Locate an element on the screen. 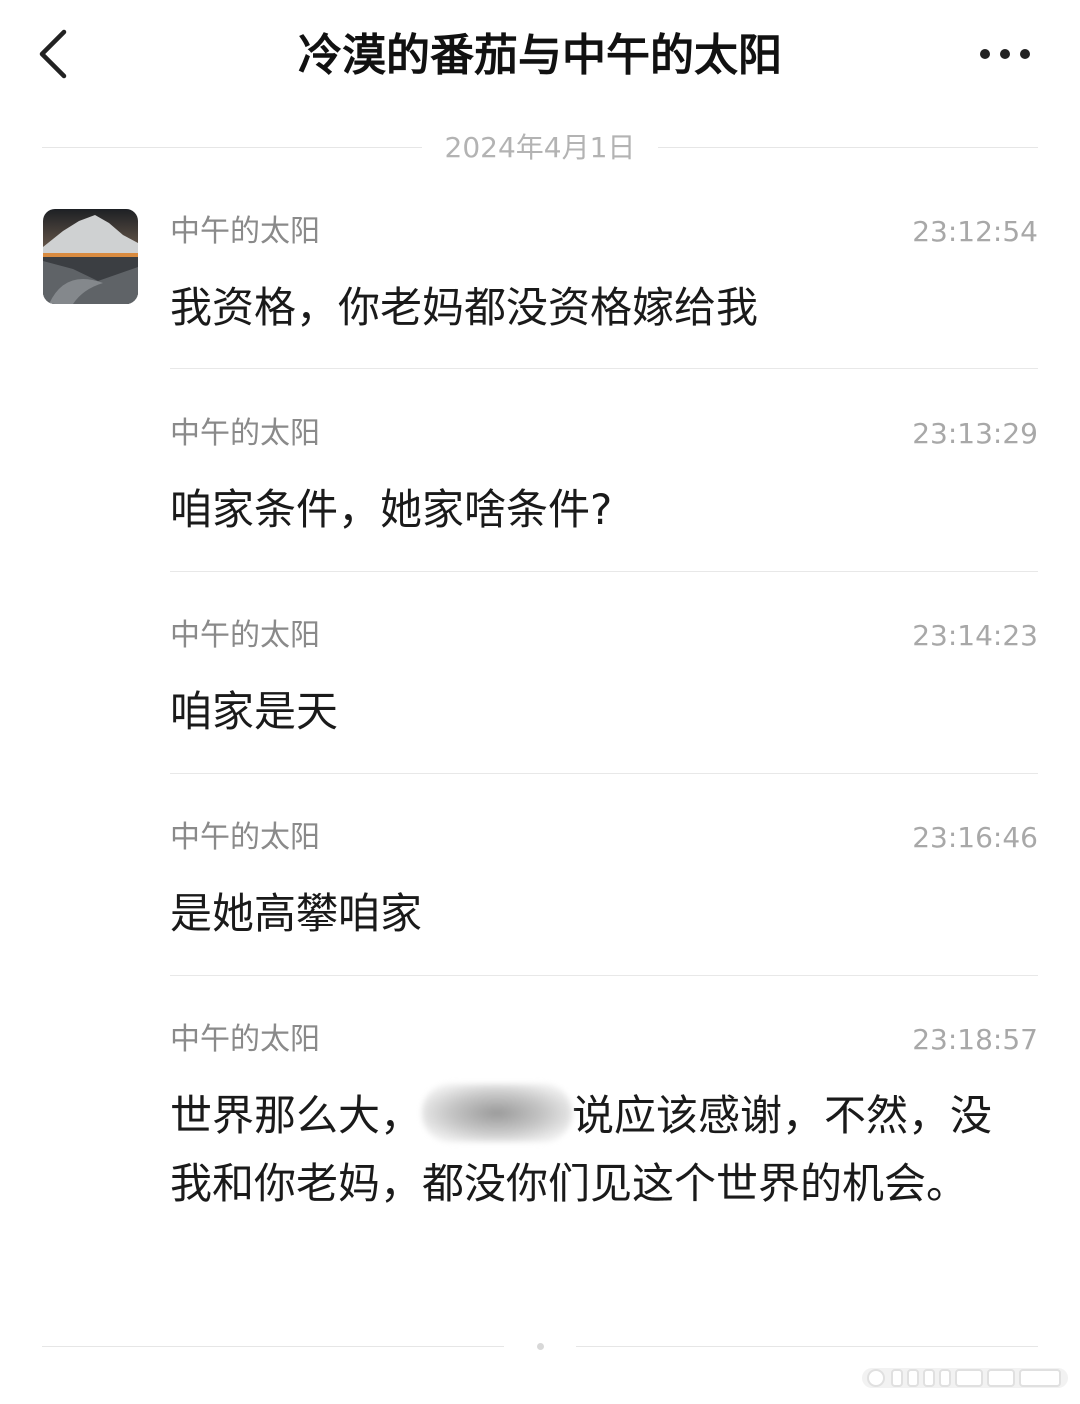  watermark-logo is located at coordinates (965, 1378).